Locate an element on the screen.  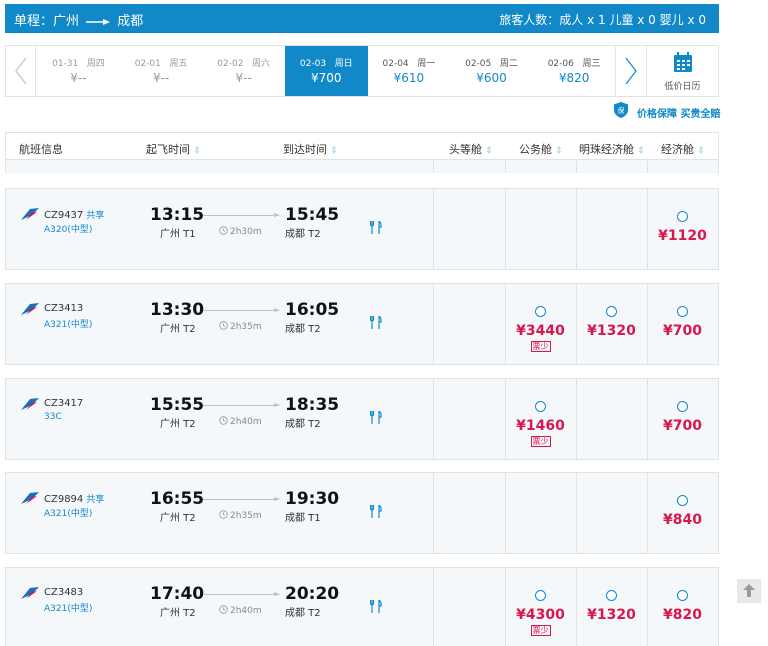
date-option: 02-06 周三 ¥820 is located at coordinates (574, 71).